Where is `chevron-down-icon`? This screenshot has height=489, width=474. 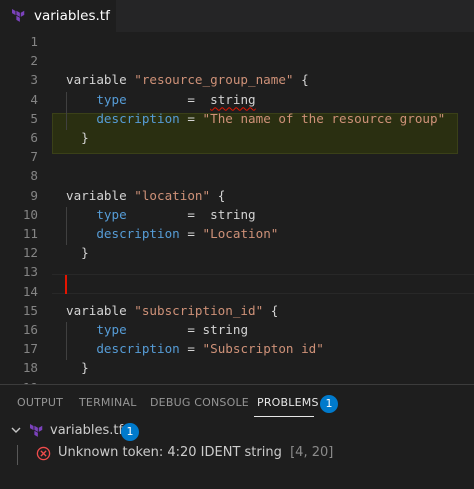 chevron-down-icon is located at coordinates (16, 430).